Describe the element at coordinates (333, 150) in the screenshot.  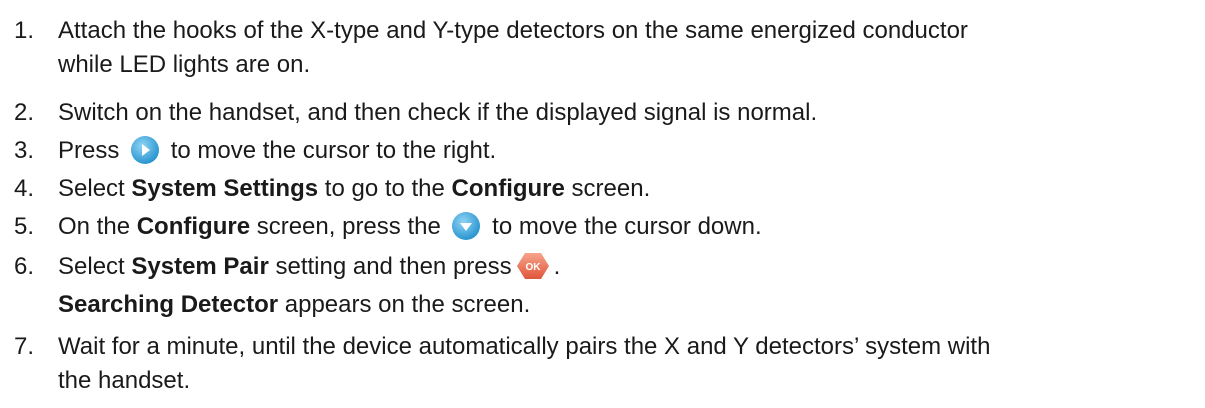
I see `step-3-after: to move the cursor to the right.` at that location.